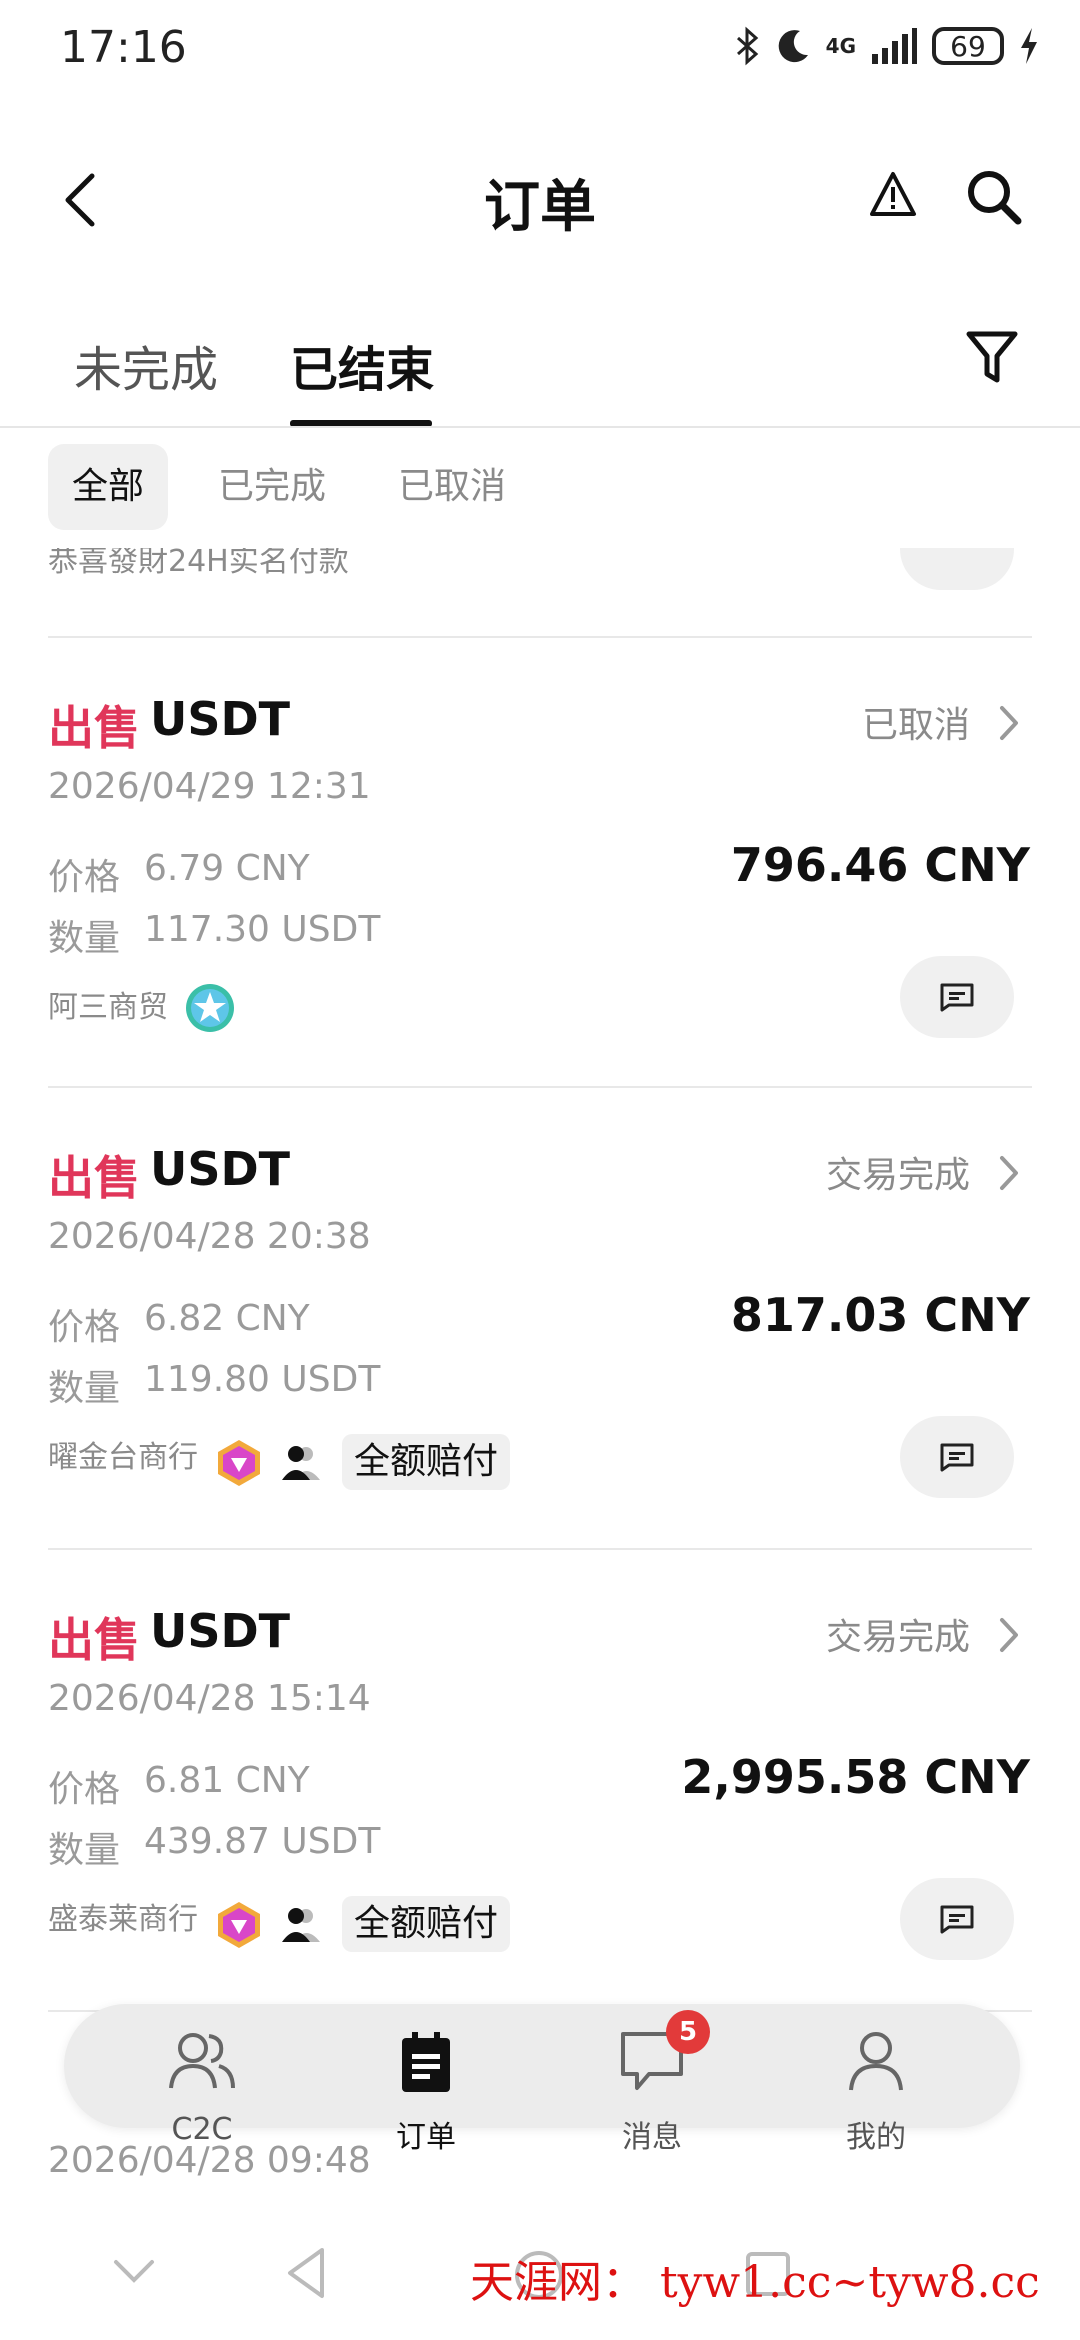  Describe the element at coordinates (123, 1919) in the screenshot. I see `merchant-name: 盛泰莱商行` at that location.